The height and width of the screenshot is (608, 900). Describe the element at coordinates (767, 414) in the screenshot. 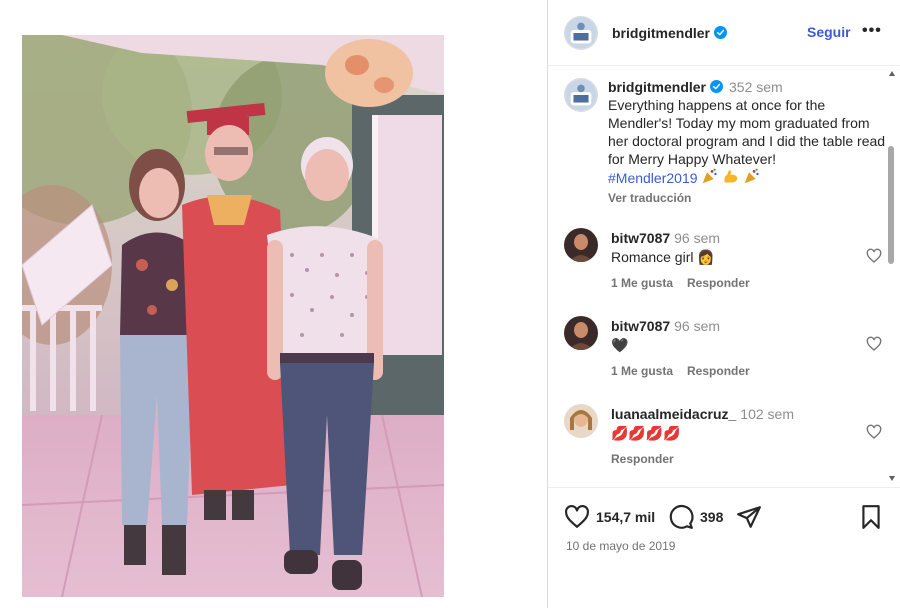

I see `comment-time: 102 sem` at that location.